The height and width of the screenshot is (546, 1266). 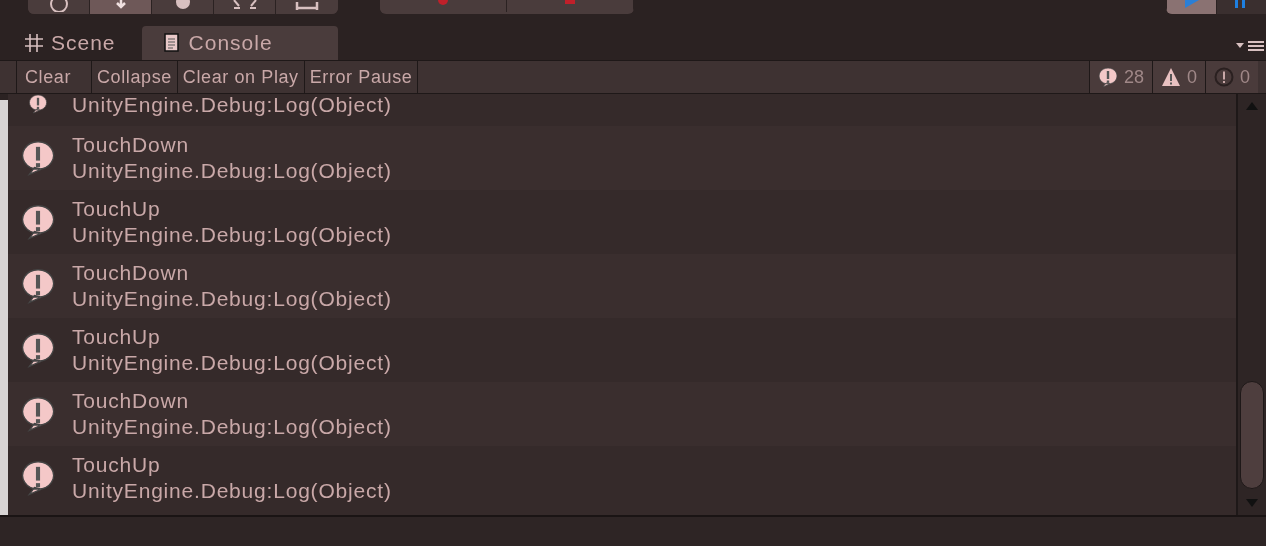 I want to click on toolbar-button: Collapse, so click(x=135, y=77).